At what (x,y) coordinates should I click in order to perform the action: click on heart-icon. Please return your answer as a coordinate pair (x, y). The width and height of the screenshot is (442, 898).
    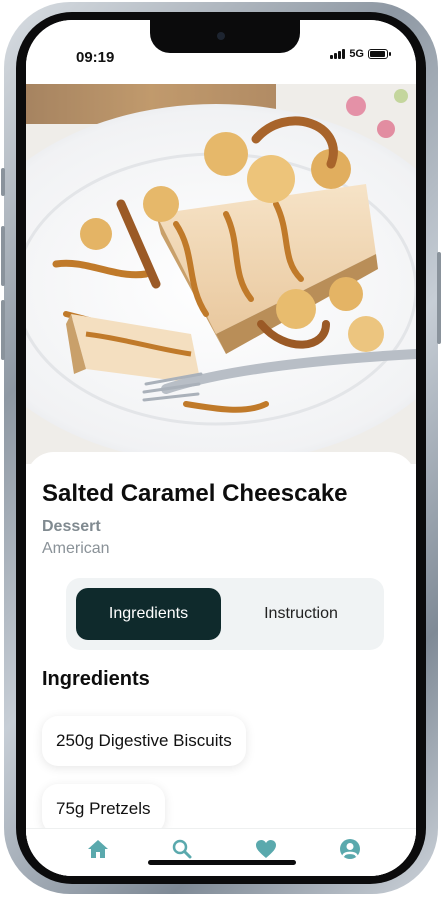
    Looking at the image, I should click on (266, 849).